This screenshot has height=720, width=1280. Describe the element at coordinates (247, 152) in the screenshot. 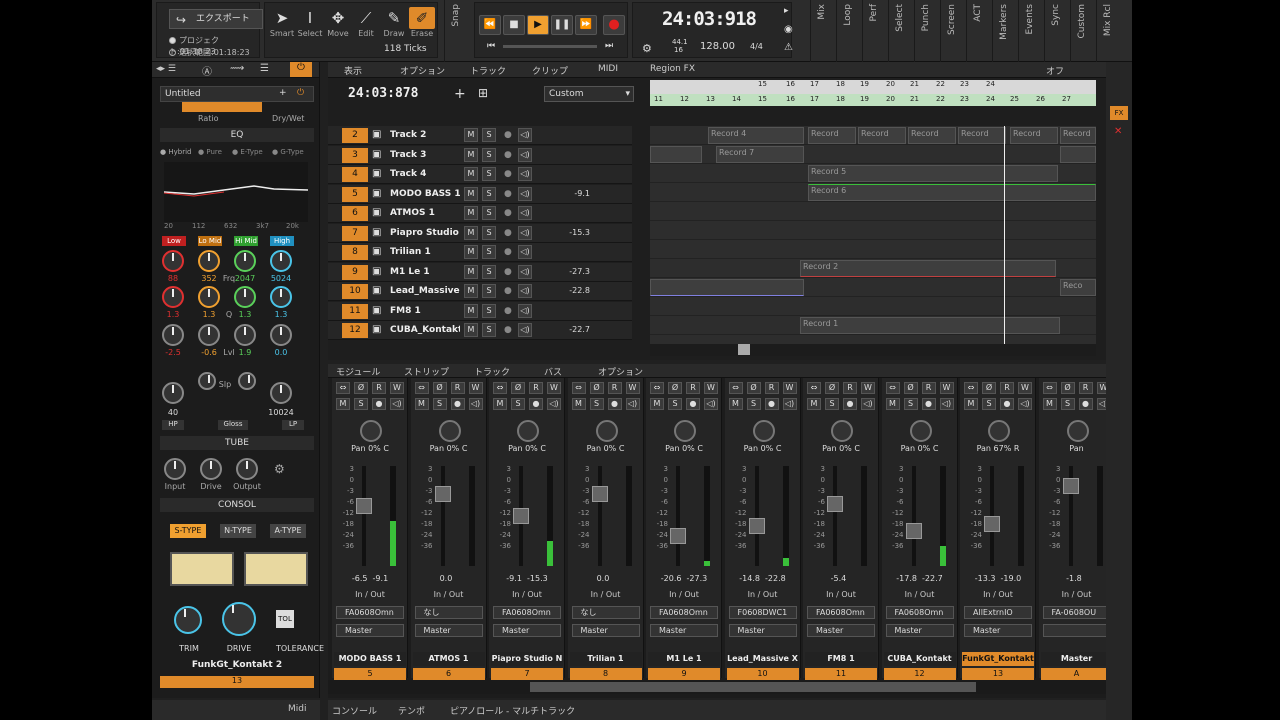

I see `eq-mode-etype: ● E-Type` at that location.